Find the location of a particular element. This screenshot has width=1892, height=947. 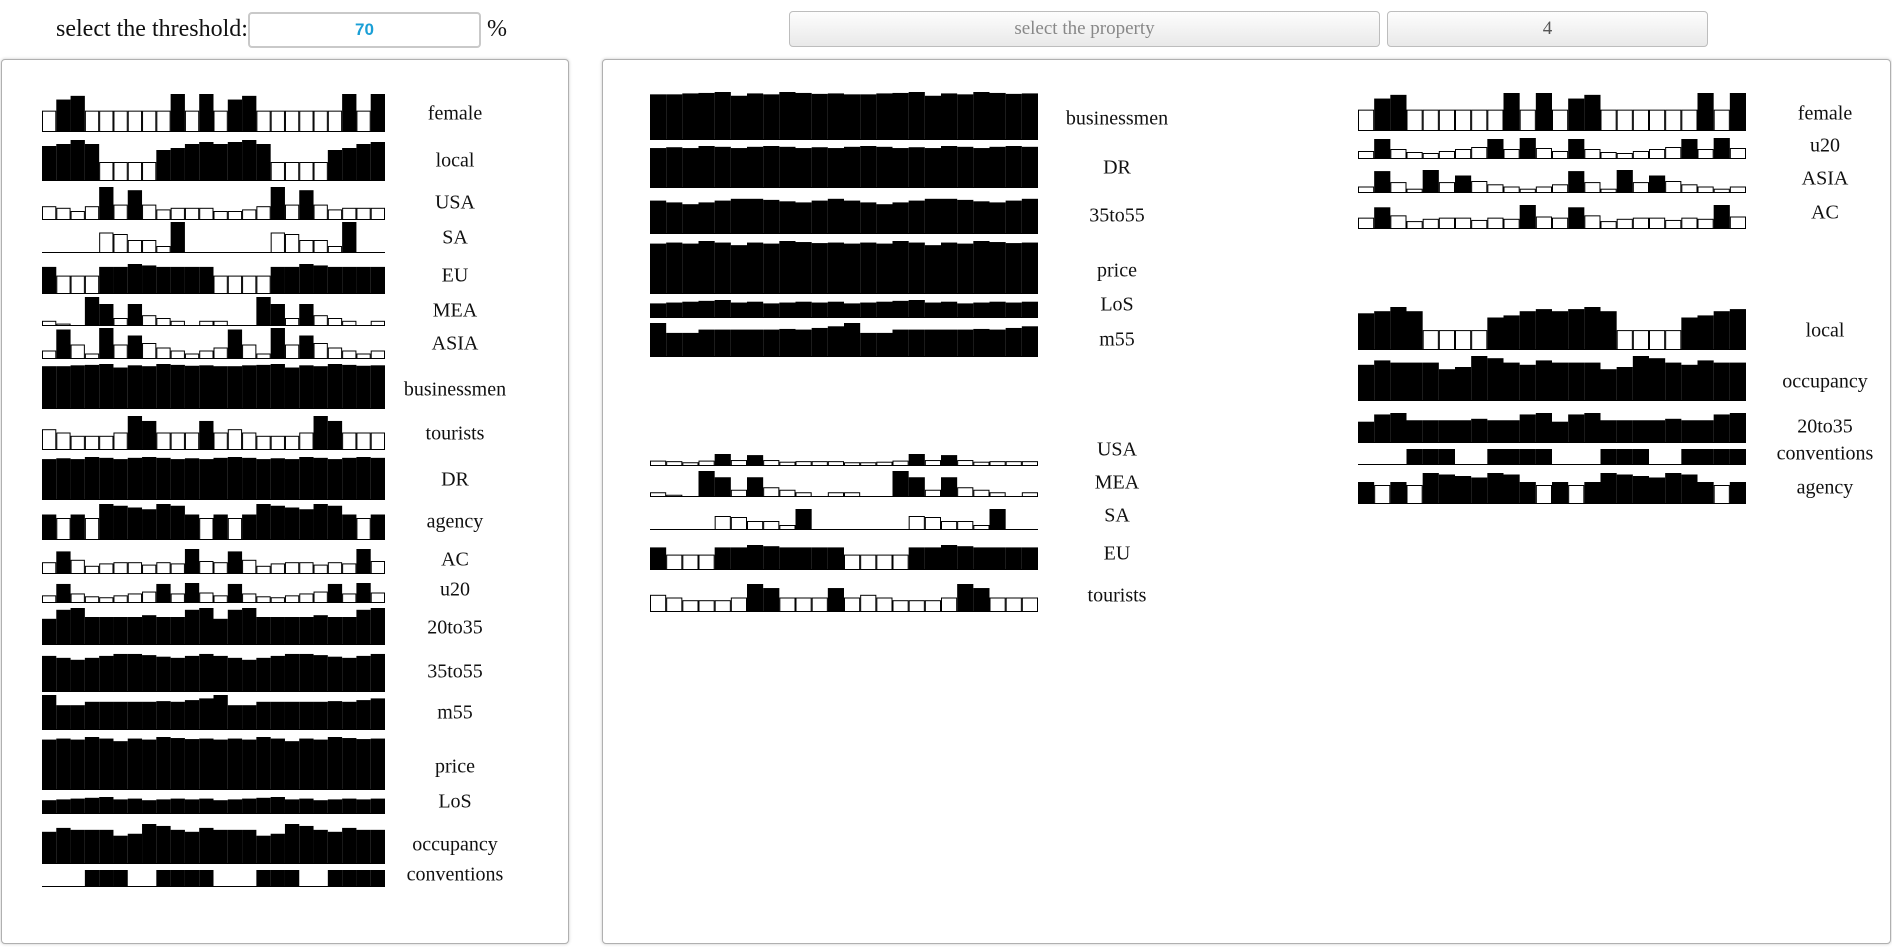

glyph-label-tourists: tourists is located at coordinates (1117, 595).